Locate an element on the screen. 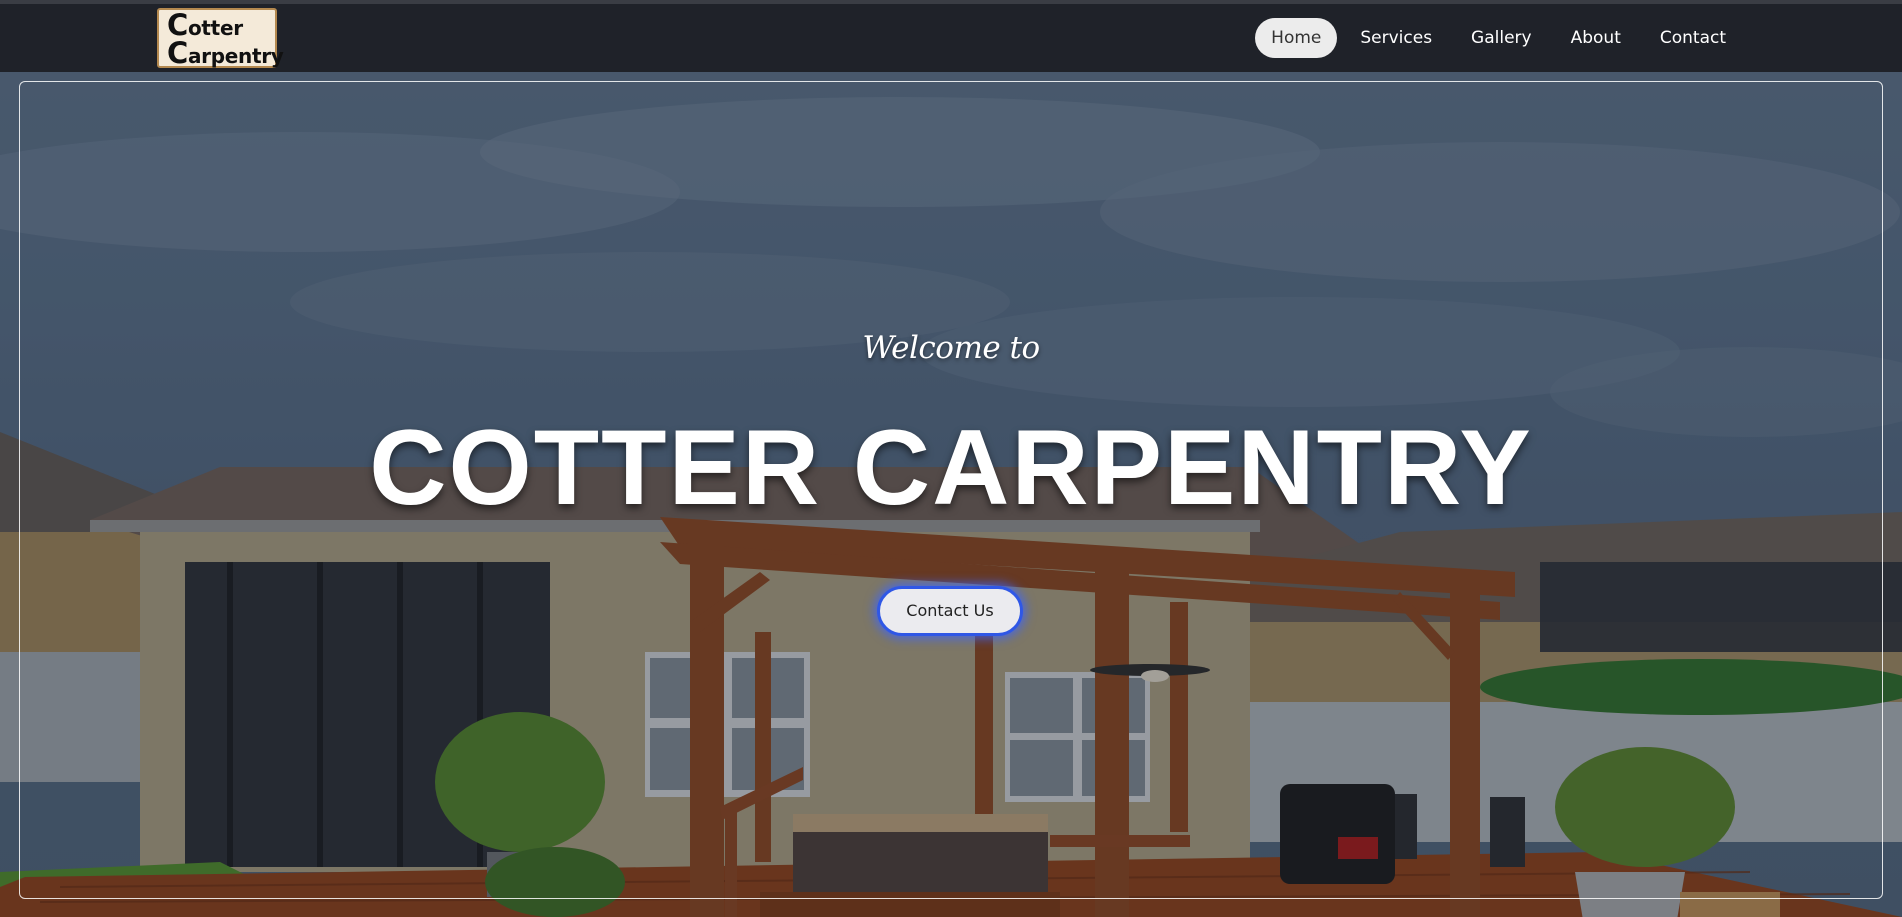  nav-item-home: Home is located at coordinates (1296, 38).